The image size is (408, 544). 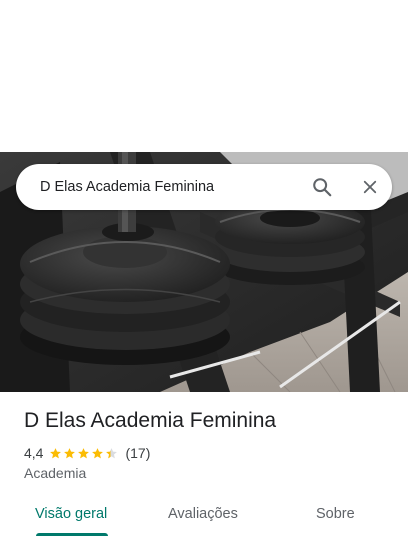 I want to click on tab-bar: Visão geral Avaliações Sobre, so click(x=204, y=520).